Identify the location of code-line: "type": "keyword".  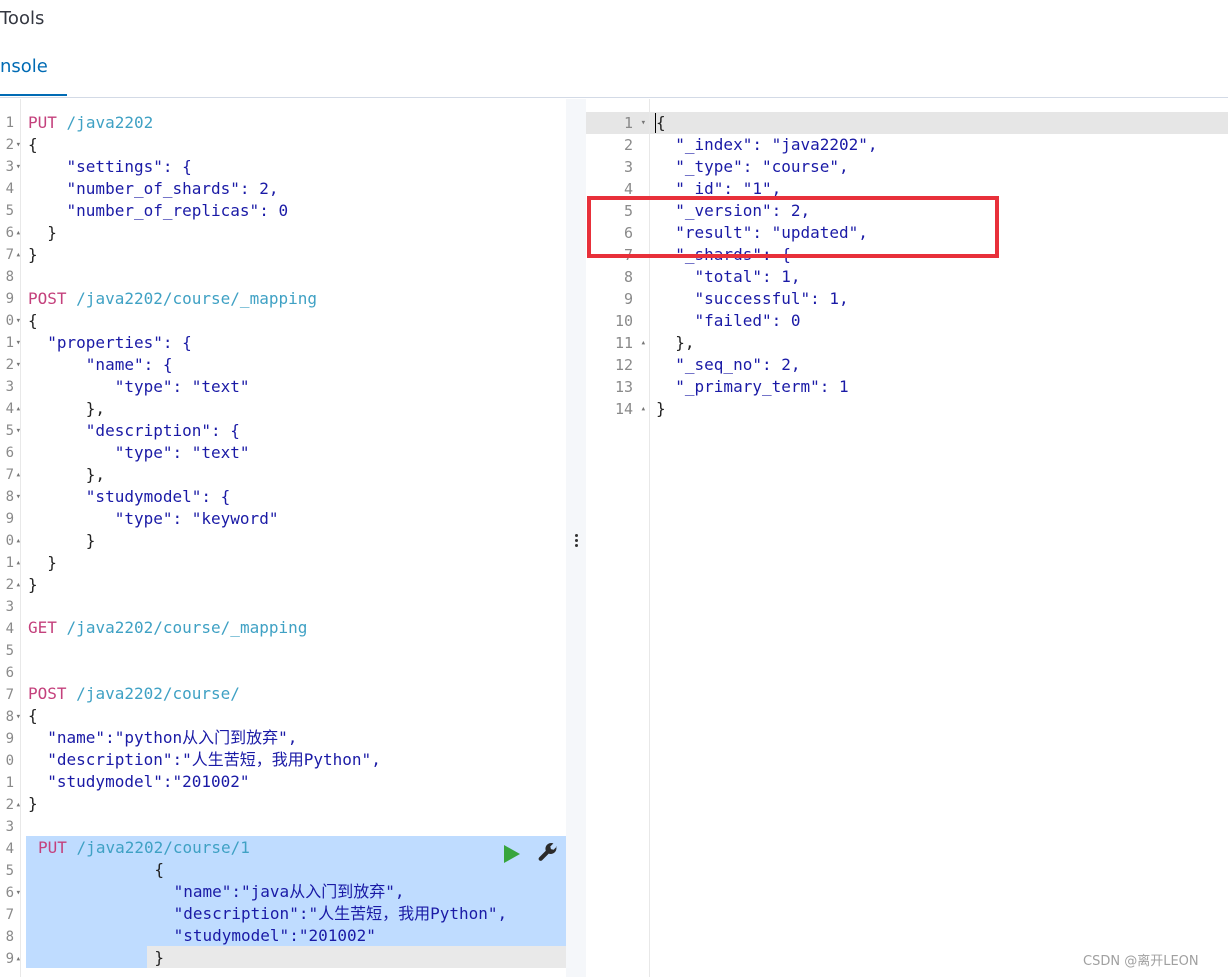
(153, 519).